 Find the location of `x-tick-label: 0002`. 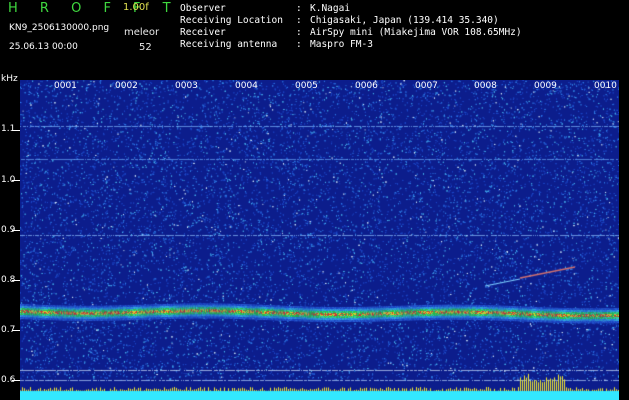

x-tick-label: 0002 is located at coordinates (126, 86).